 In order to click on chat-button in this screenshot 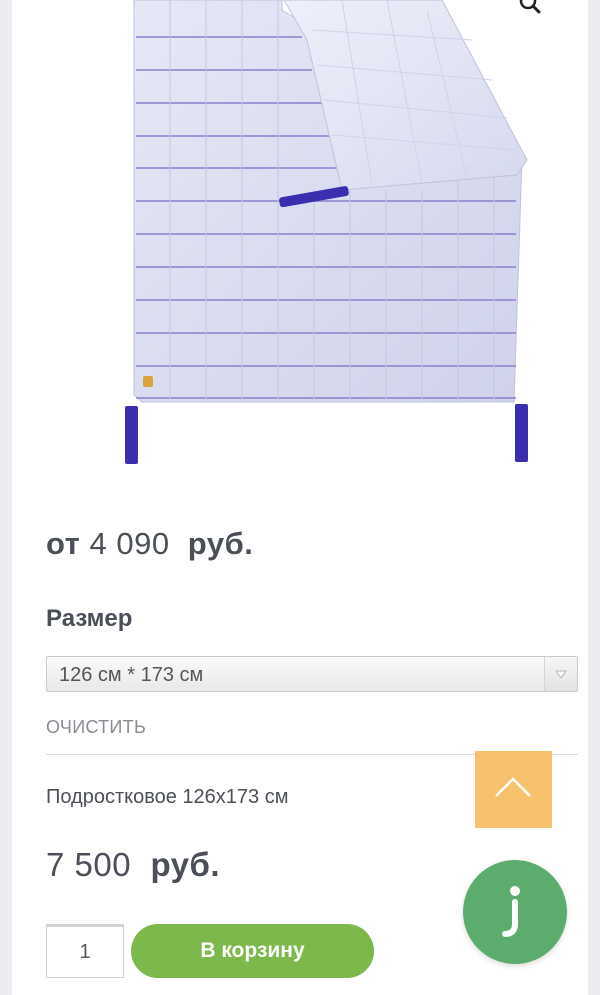, I will do `click(515, 912)`.